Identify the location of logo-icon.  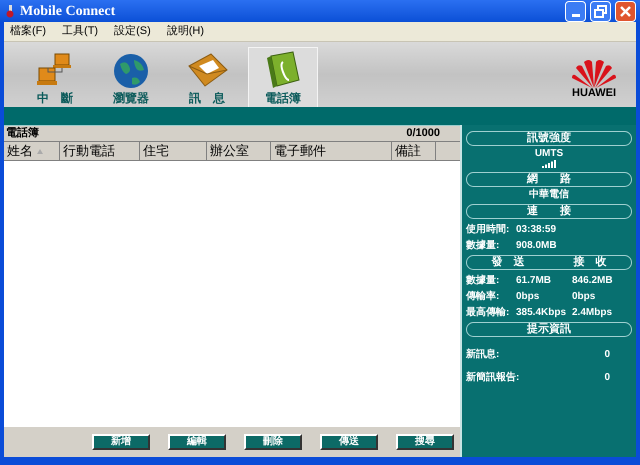
(594, 73).